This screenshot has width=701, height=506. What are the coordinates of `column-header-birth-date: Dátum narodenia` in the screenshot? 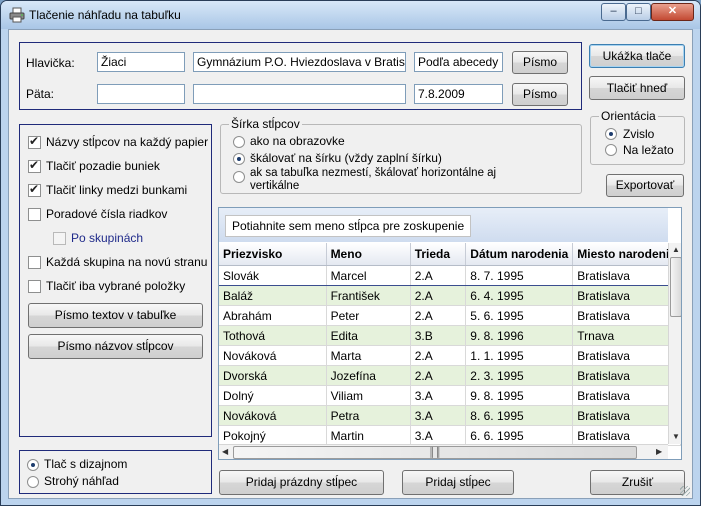 It's located at (519, 254).